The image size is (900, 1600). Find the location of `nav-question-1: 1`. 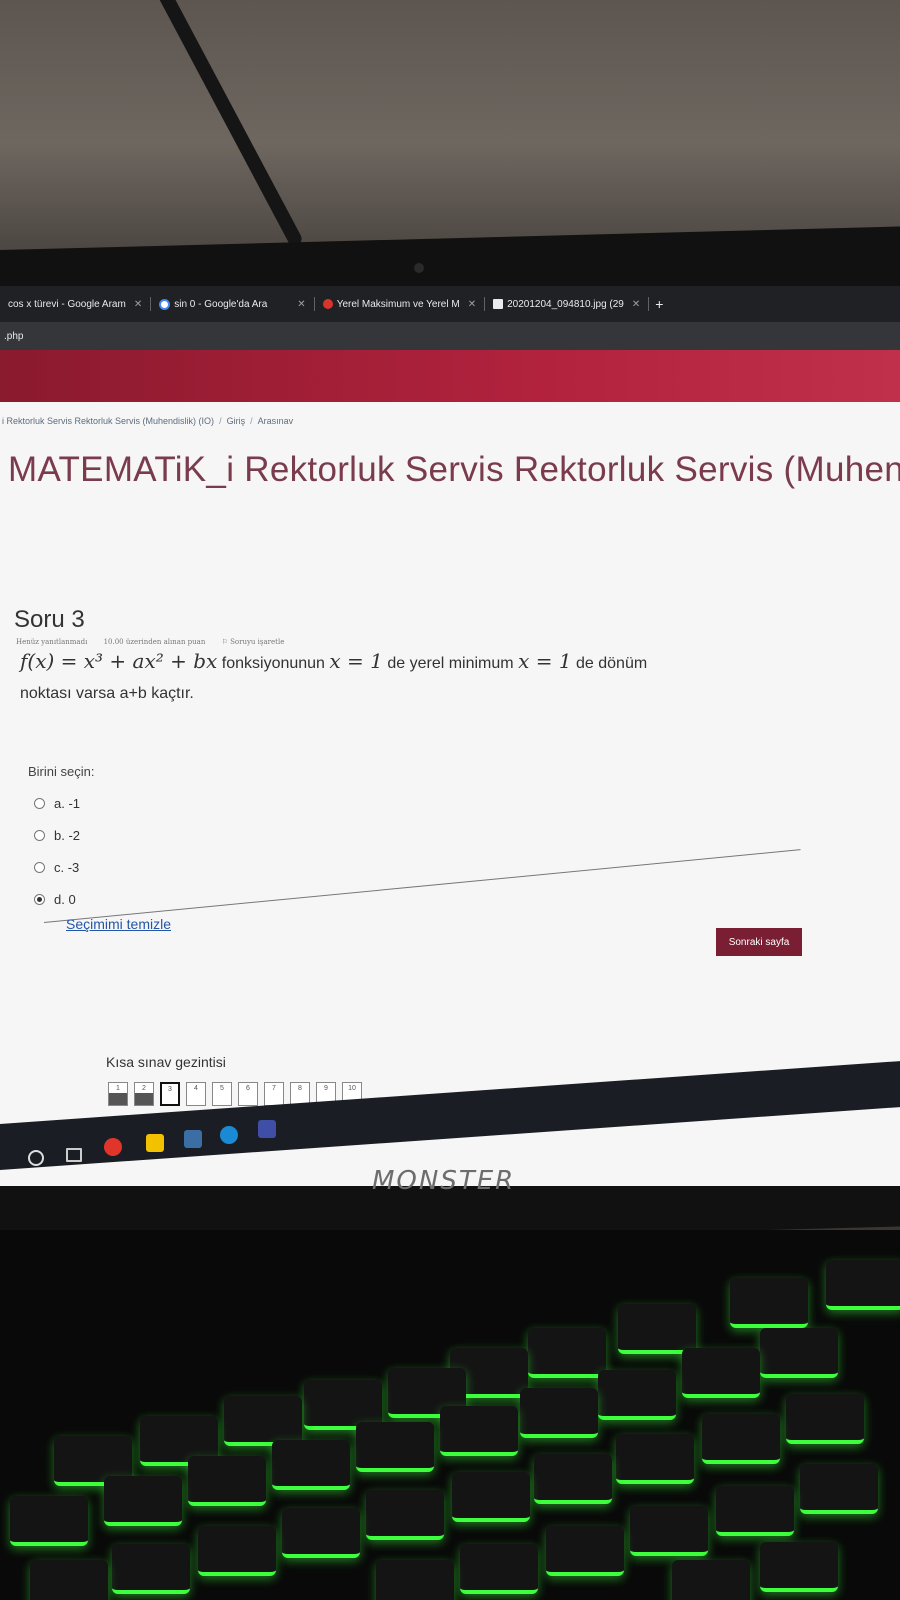

nav-question-1: 1 is located at coordinates (118, 1094).